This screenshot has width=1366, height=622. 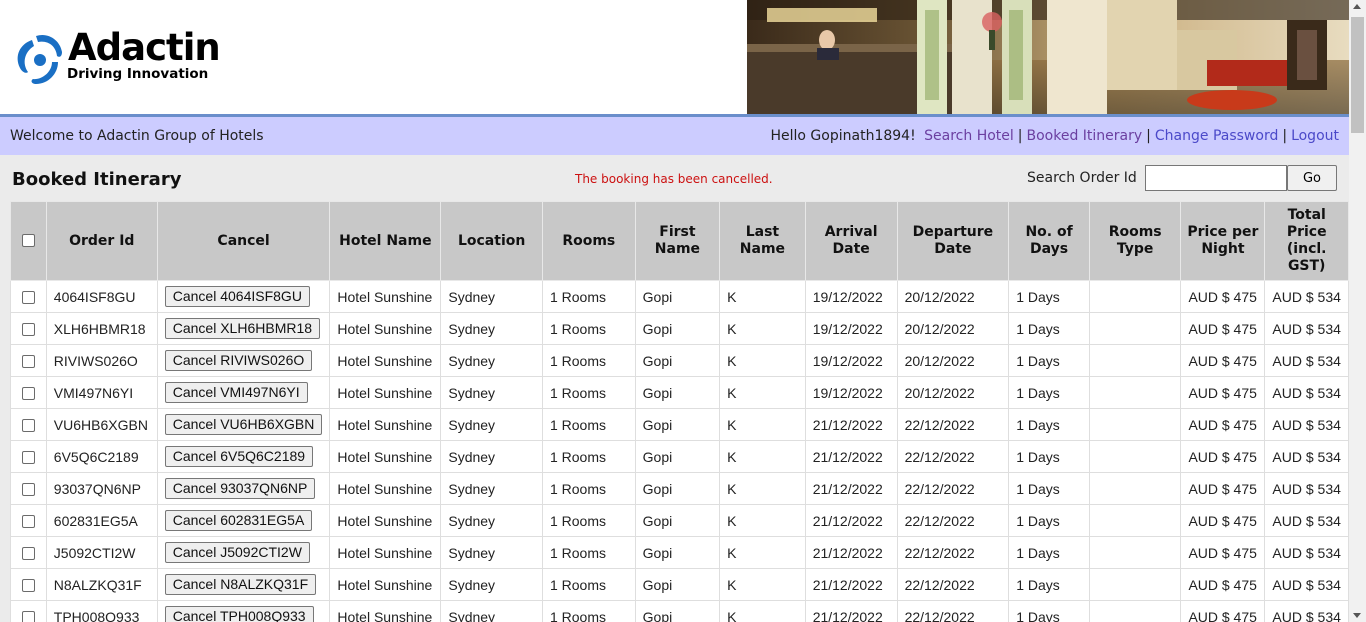 I want to click on cancel-cell: Cancel VU6HB6XGBN, so click(x=243, y=424).